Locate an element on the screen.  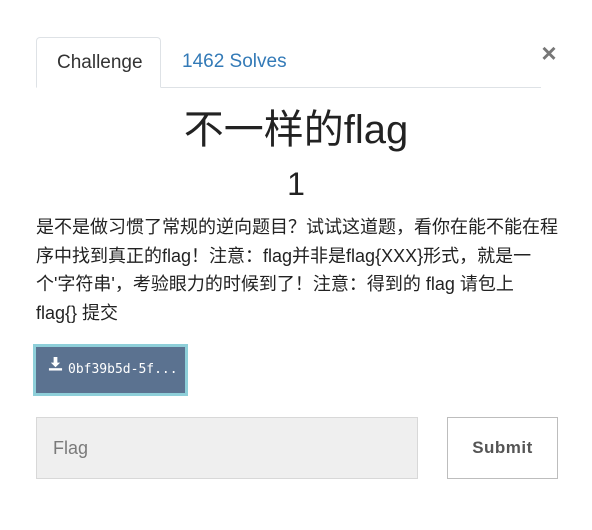
challenge-tabs: Challenge 1462 Solves is located at coordinates (288, 62).